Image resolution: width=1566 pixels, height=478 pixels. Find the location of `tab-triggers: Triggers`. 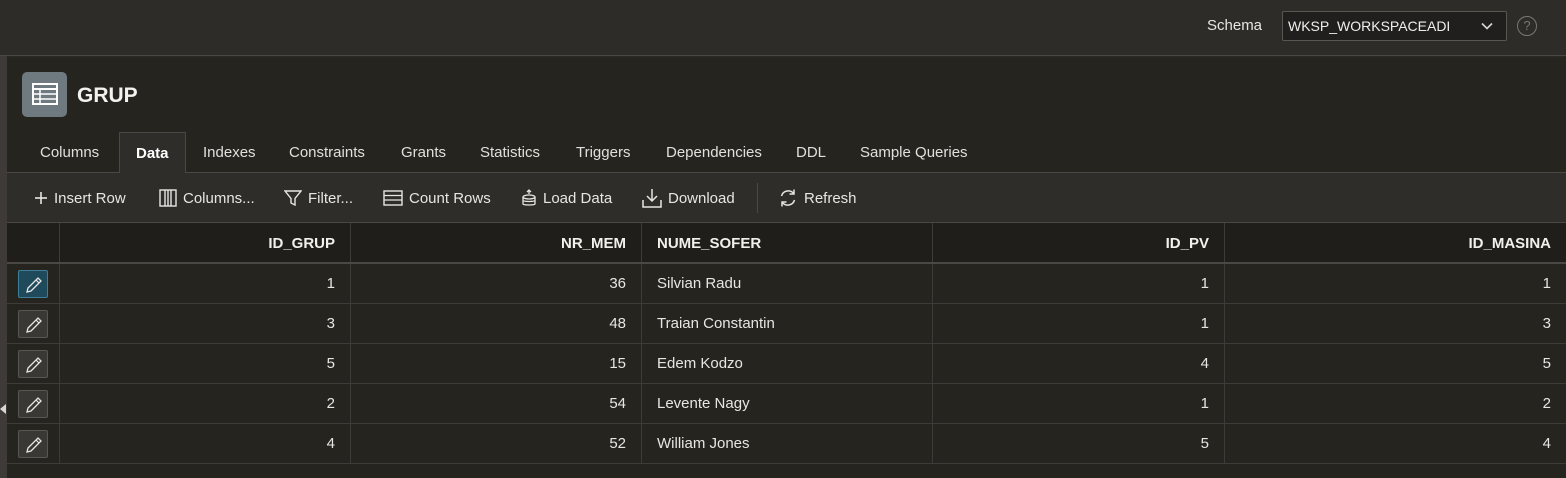

tab-triggers: Triggers is located at coordinates (603, 152).